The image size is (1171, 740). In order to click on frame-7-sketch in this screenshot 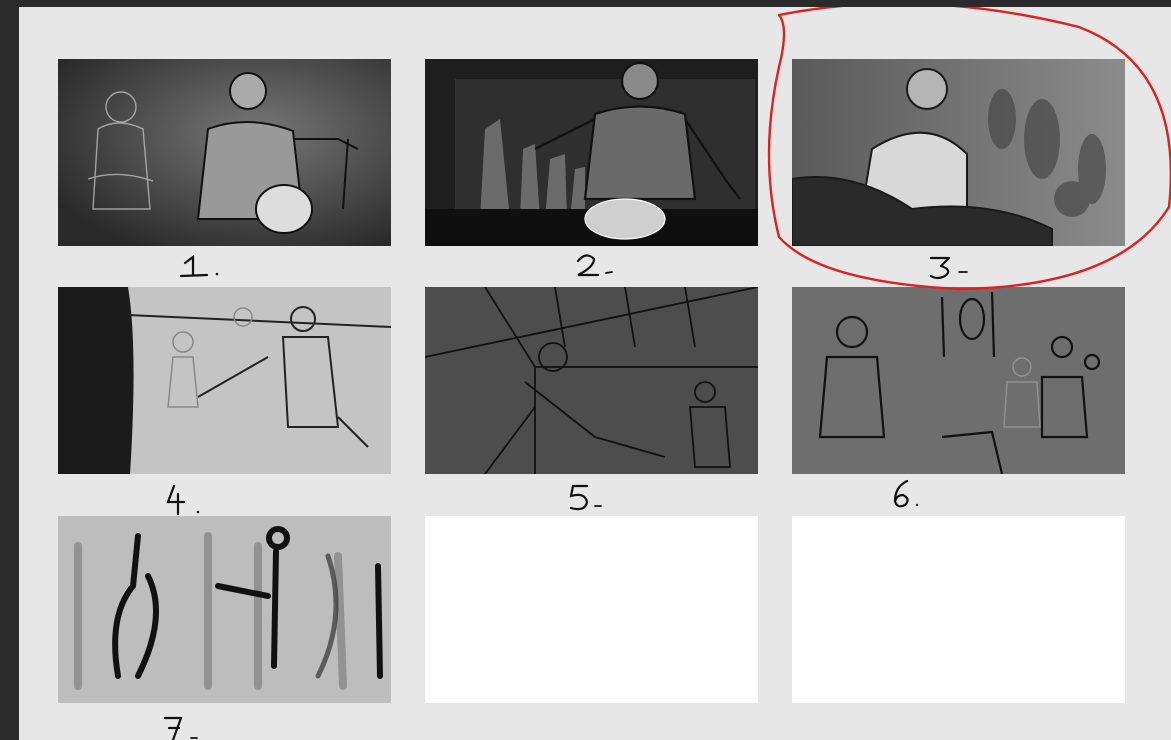, I will do `click(224, 609)`.